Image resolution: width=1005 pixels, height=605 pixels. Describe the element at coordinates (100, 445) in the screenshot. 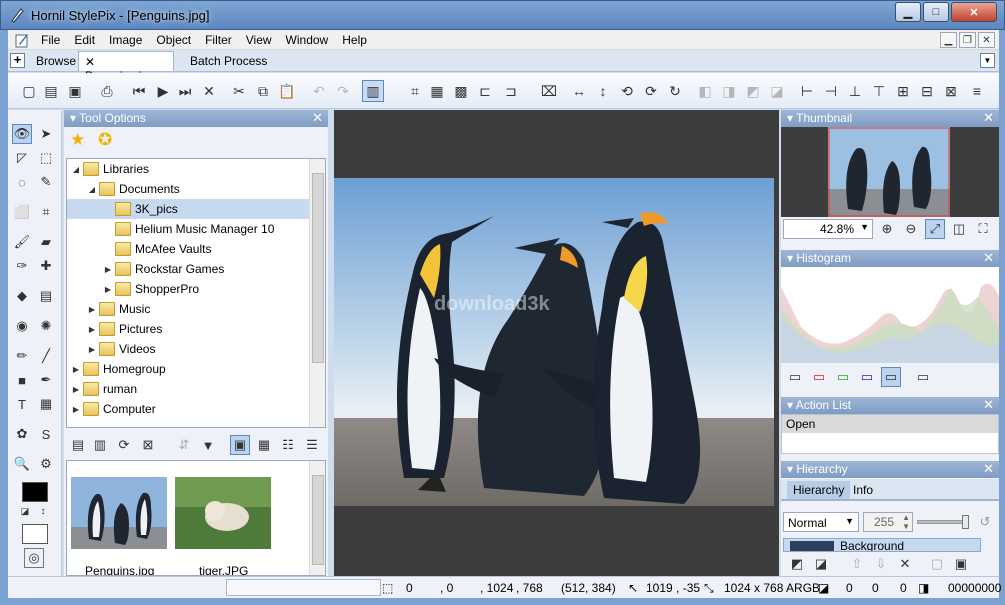

I see `parent-folder-icon: ▥` at that location.